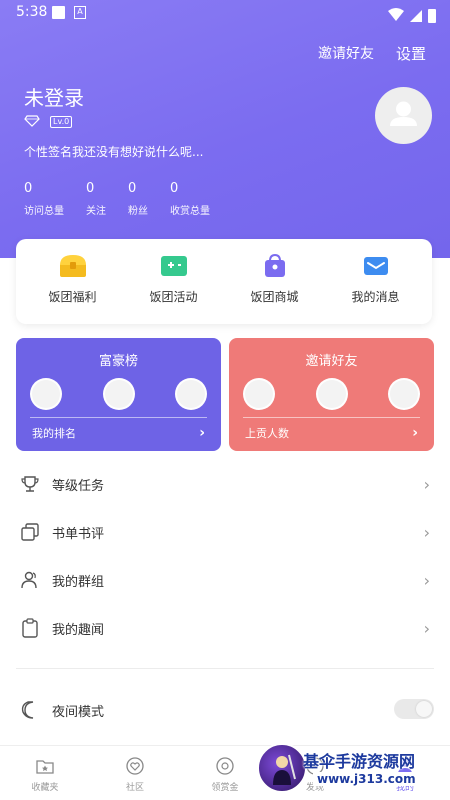 The width and height of the screenshot is (450, 800). I want to click on menu-item-groups: 我的群组 ›, so click(225, 580).